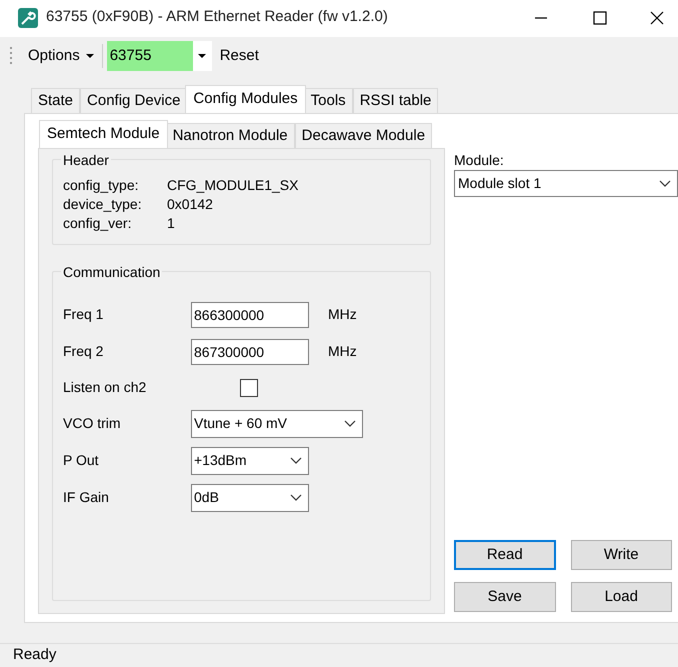 The image size is (678, 667). What do you see at coordinates (250, 498) in the screenshot?
I see `dropdown: 0dB` at bounding box center [250, 498].